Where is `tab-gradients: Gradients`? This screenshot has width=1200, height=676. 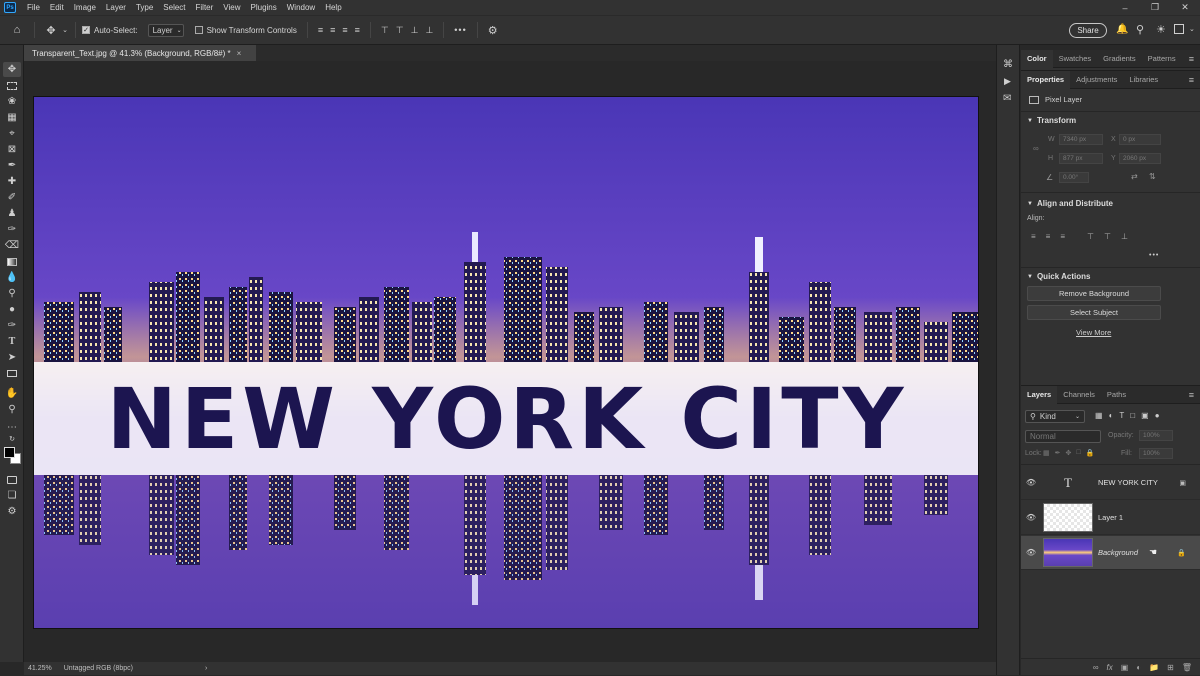
tab-gradients: Gradients is located at coordinates (1119, 59).